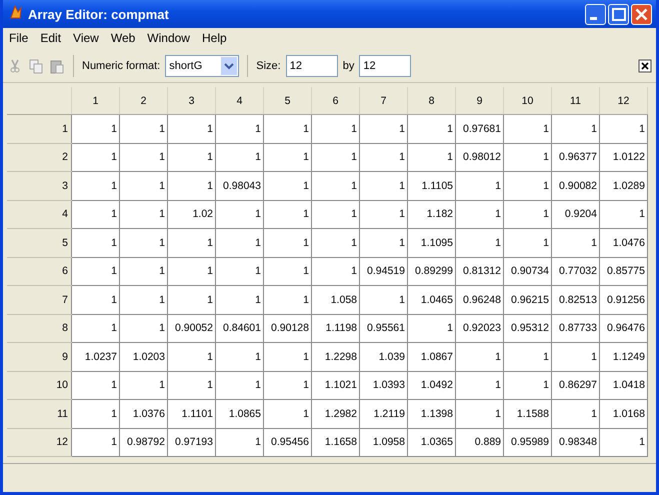  Describe the element at coordinates (336, 414) in the screenshot. I see `table-cell: 1.2982` at that location.